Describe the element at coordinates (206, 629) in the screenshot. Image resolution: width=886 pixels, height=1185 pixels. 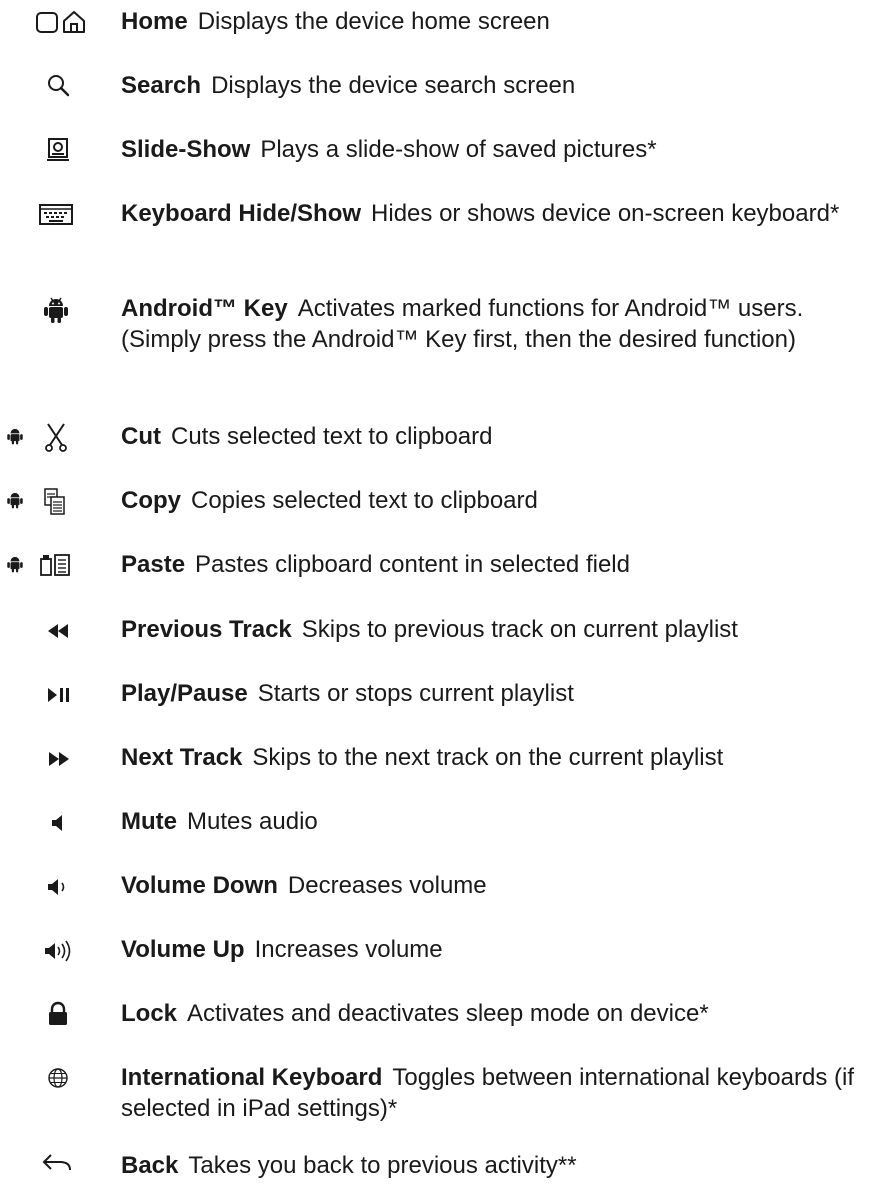
I see `entry-term: Previous Track` at that location.